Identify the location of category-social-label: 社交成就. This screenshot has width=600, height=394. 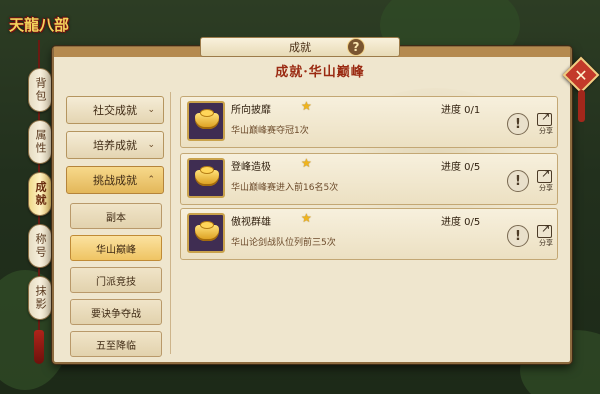
(115, 110).